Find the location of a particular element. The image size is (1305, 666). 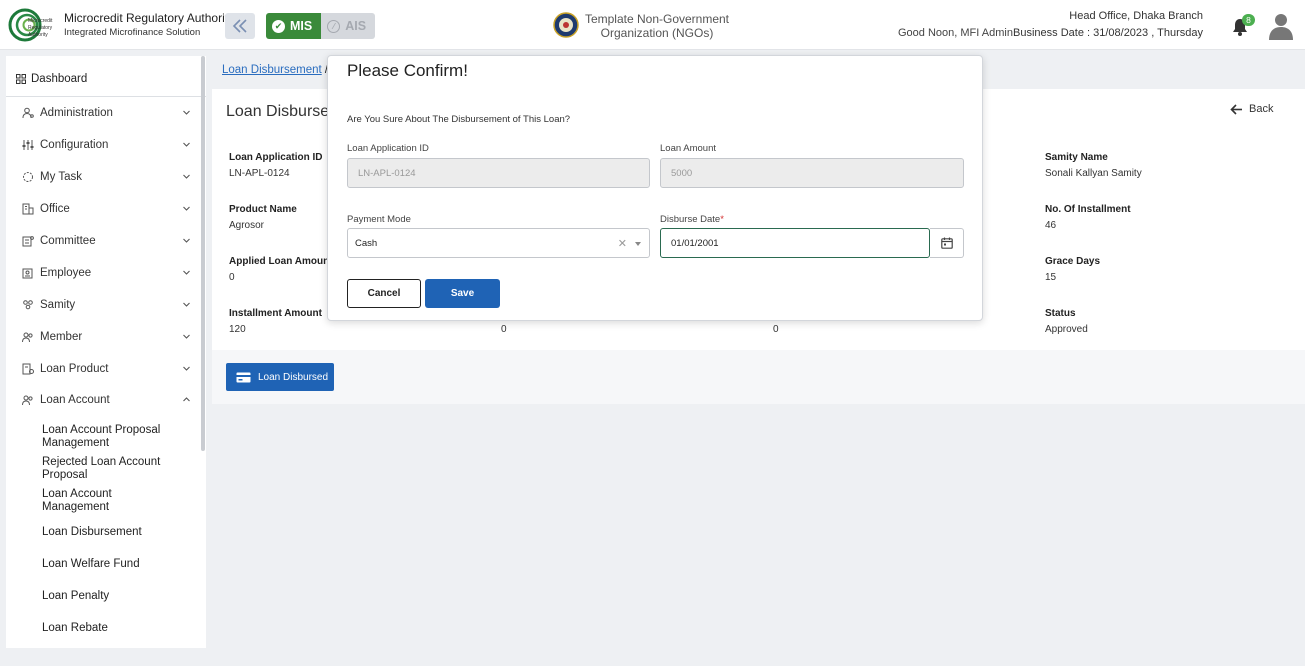

double-chevron-left-icon is located at coordinates (239, 26).